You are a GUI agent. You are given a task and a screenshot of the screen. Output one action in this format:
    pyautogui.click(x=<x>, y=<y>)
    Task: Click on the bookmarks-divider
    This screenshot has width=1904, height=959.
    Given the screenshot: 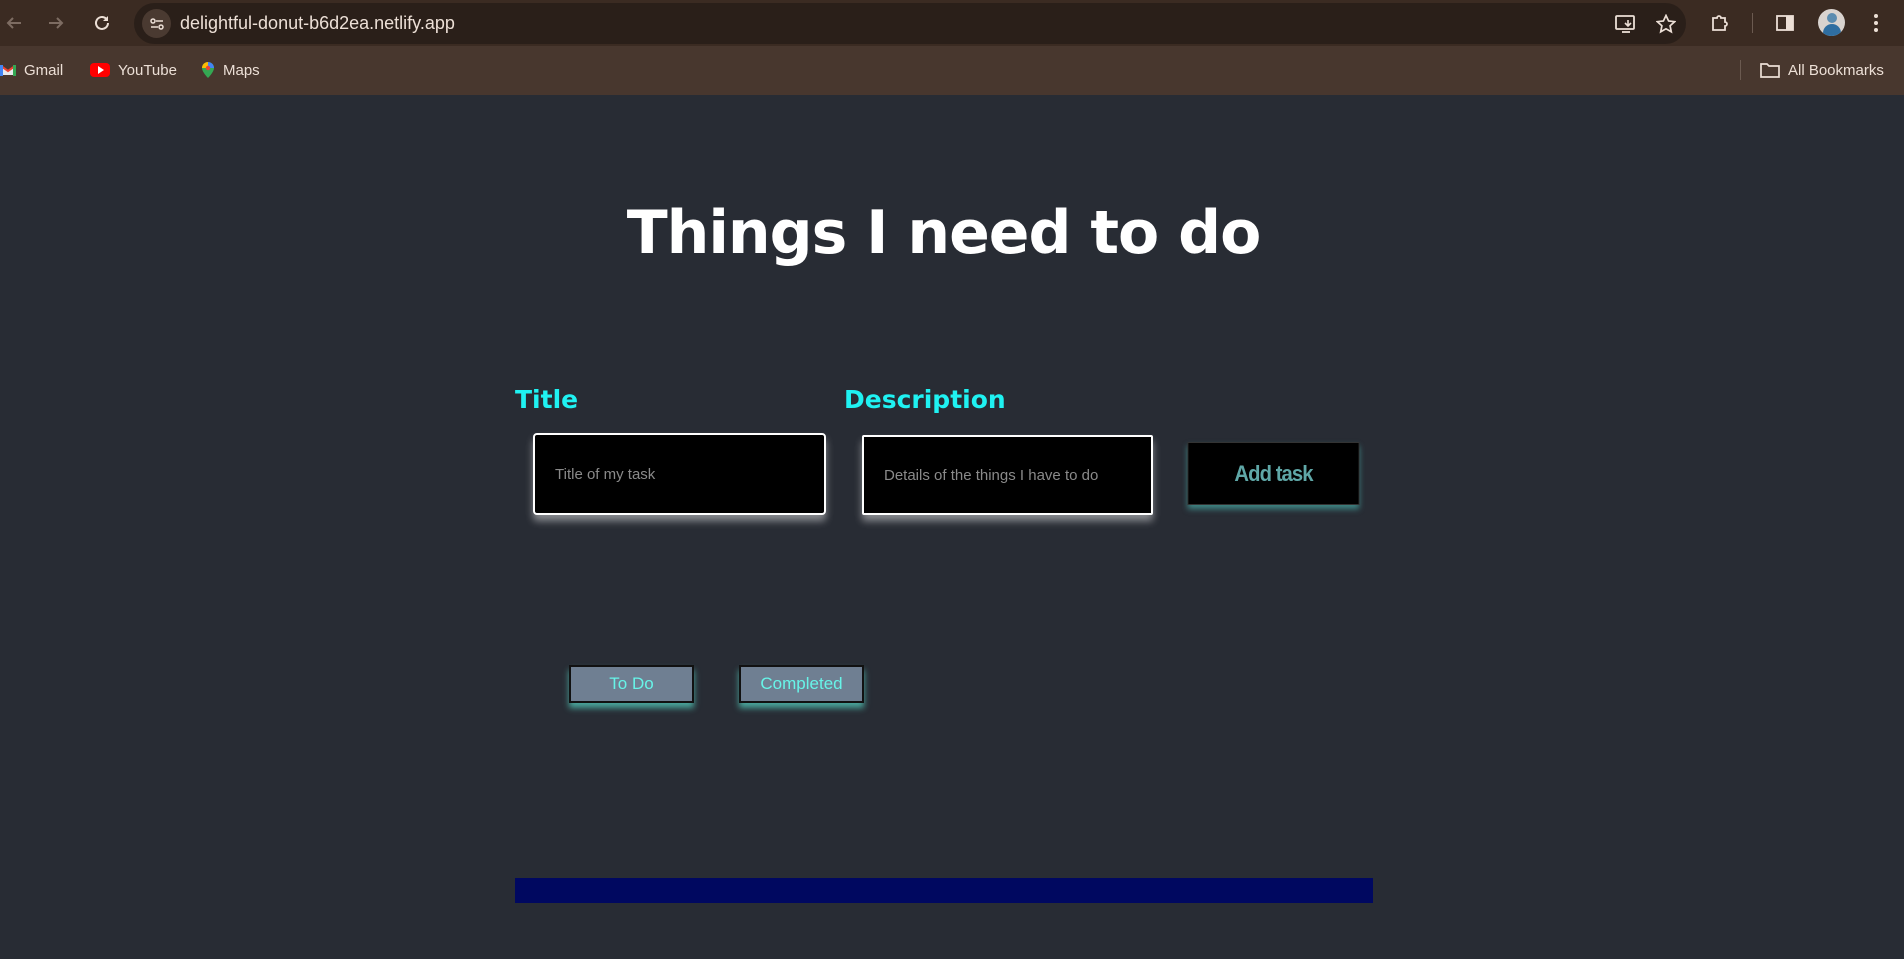 What is the action you would take?
    pyautogui.click(x=1740, y=70)
    